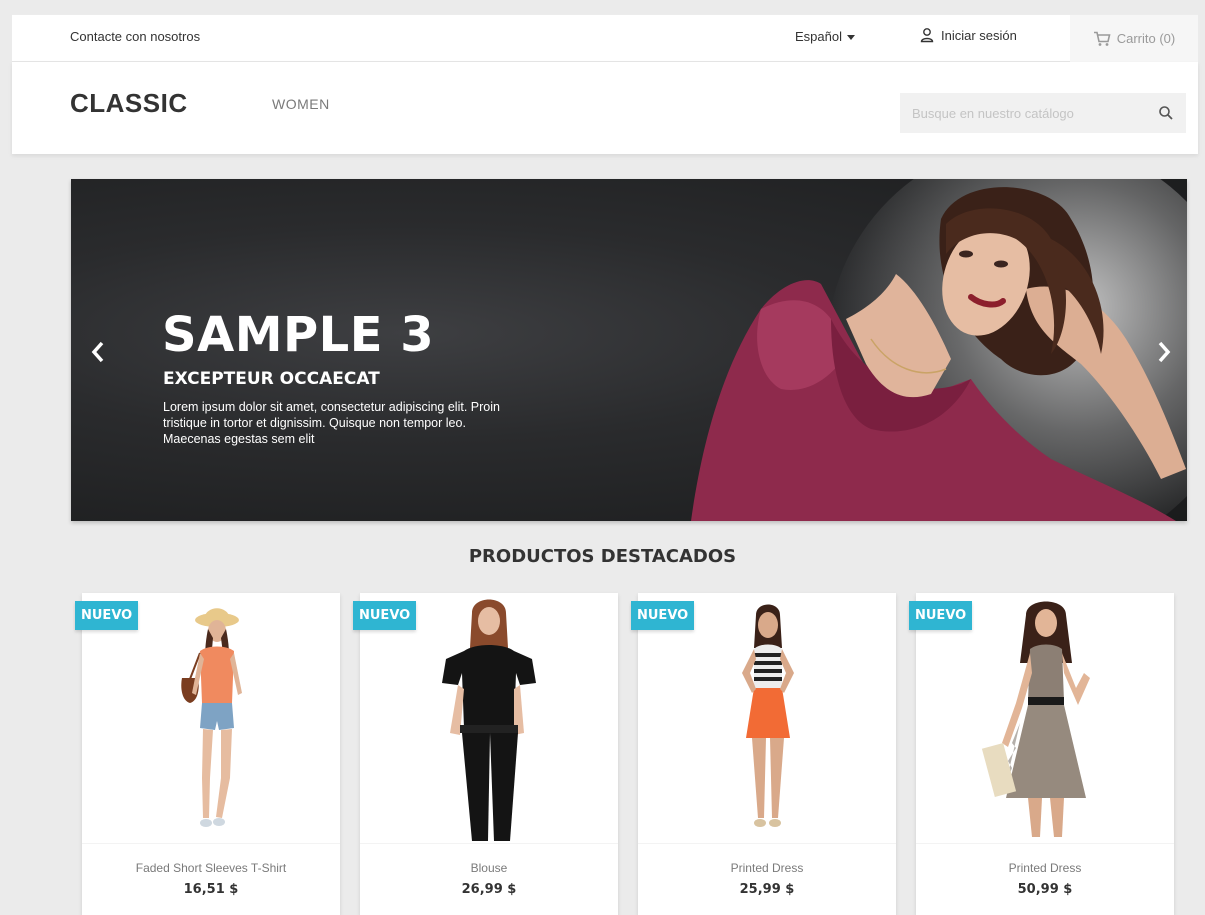 The width and height of the screenshot is (1205, 915). I want to click on chevron-right-icon, so click(1164, 352).